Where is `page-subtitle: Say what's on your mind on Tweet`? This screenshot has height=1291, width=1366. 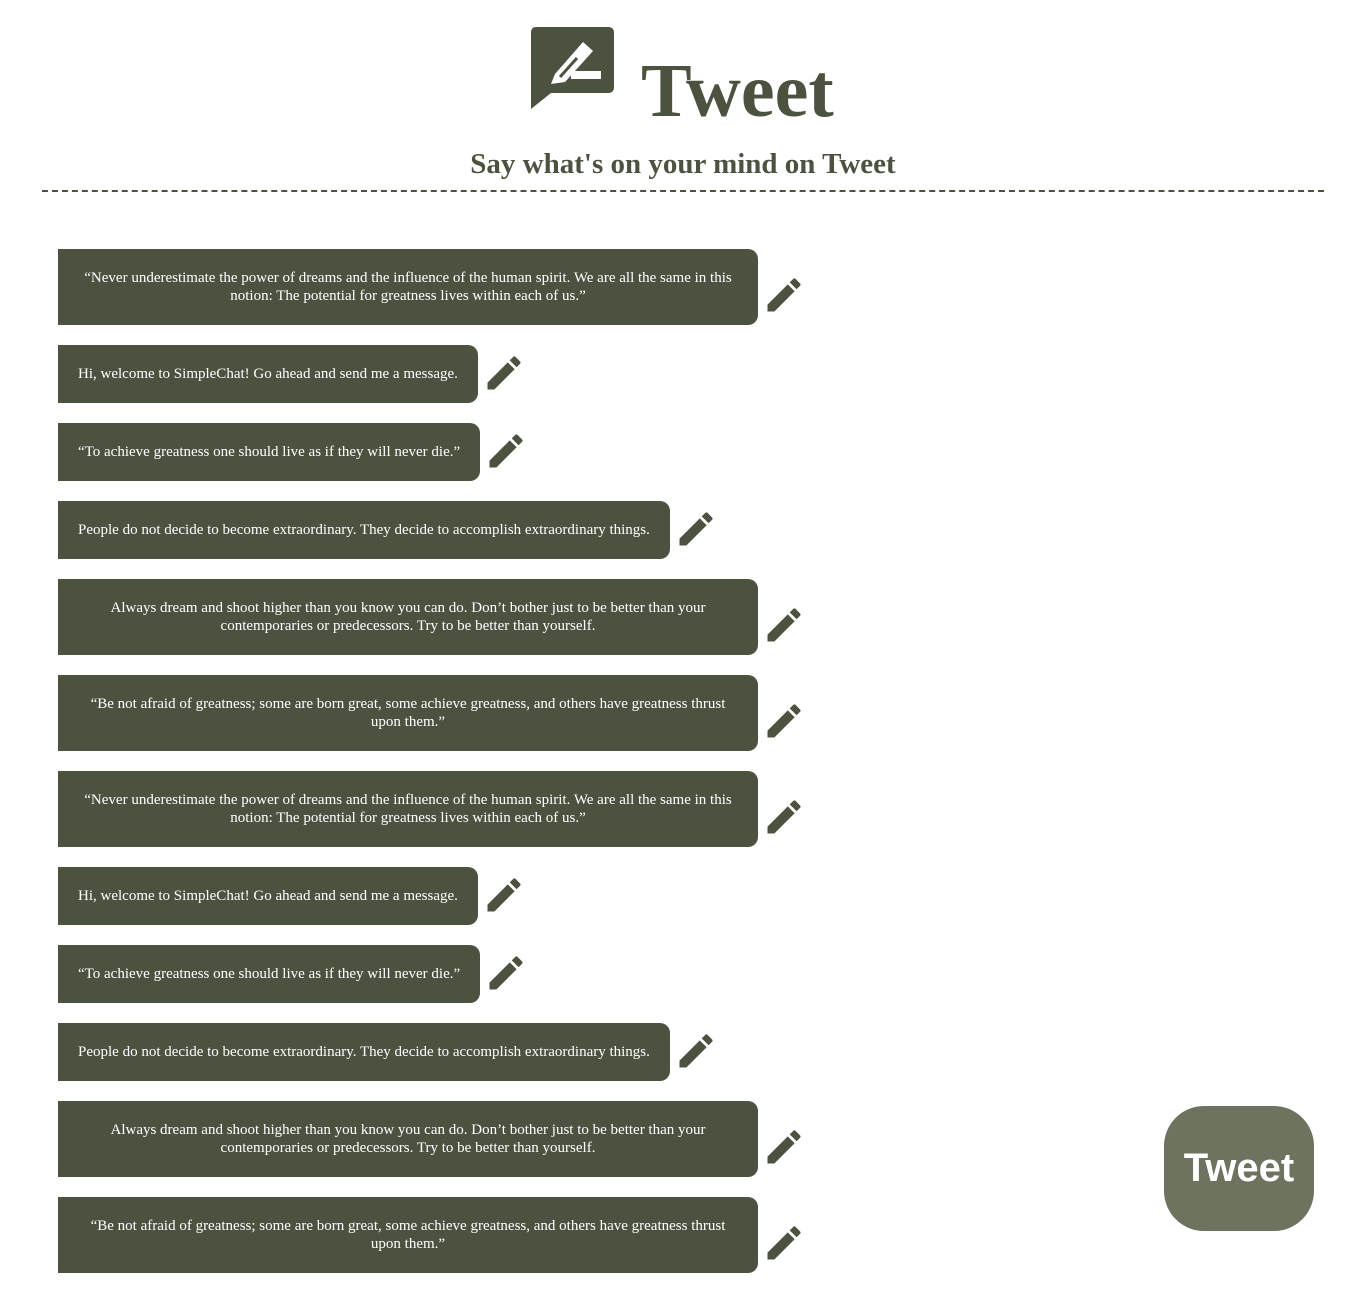 page-subtitle: Say what's on your mind on Tweet is located at coordinates (683, 164).